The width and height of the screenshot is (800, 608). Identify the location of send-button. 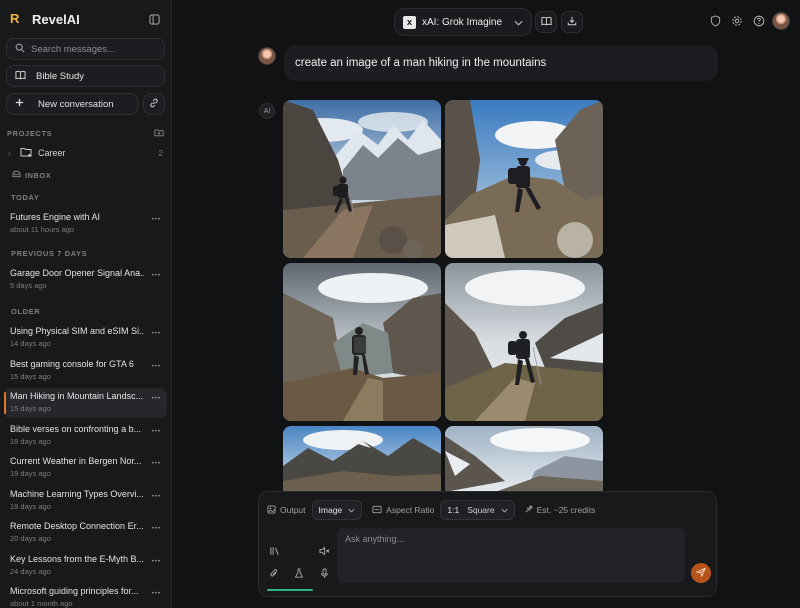
(701, 573).